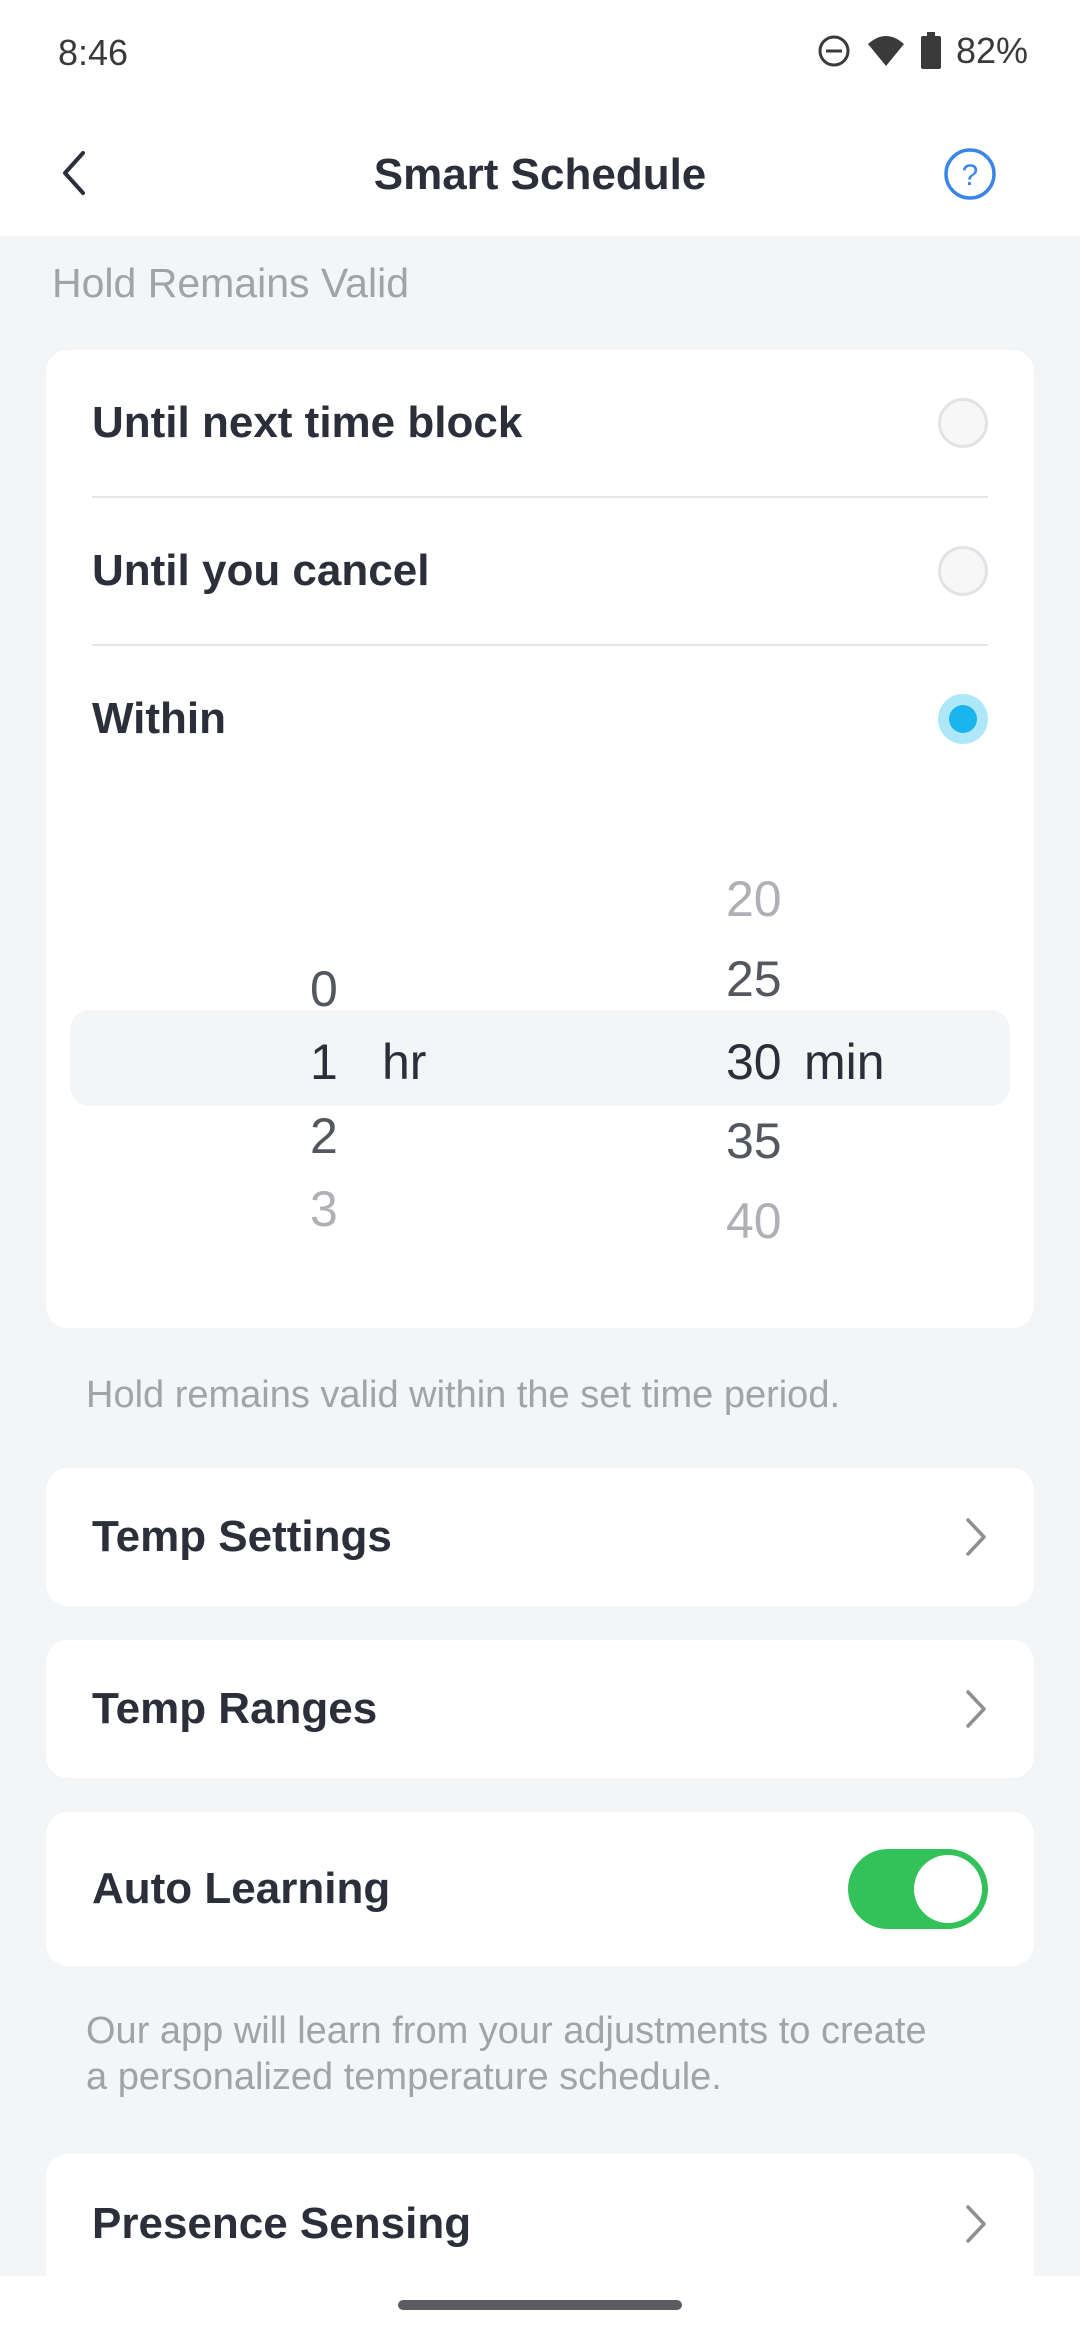 This screenshot has width=1080, height=2340. Describe the element at coordinates (324, 1136) in the screenshot. I see `hours-item: 2` at that location.